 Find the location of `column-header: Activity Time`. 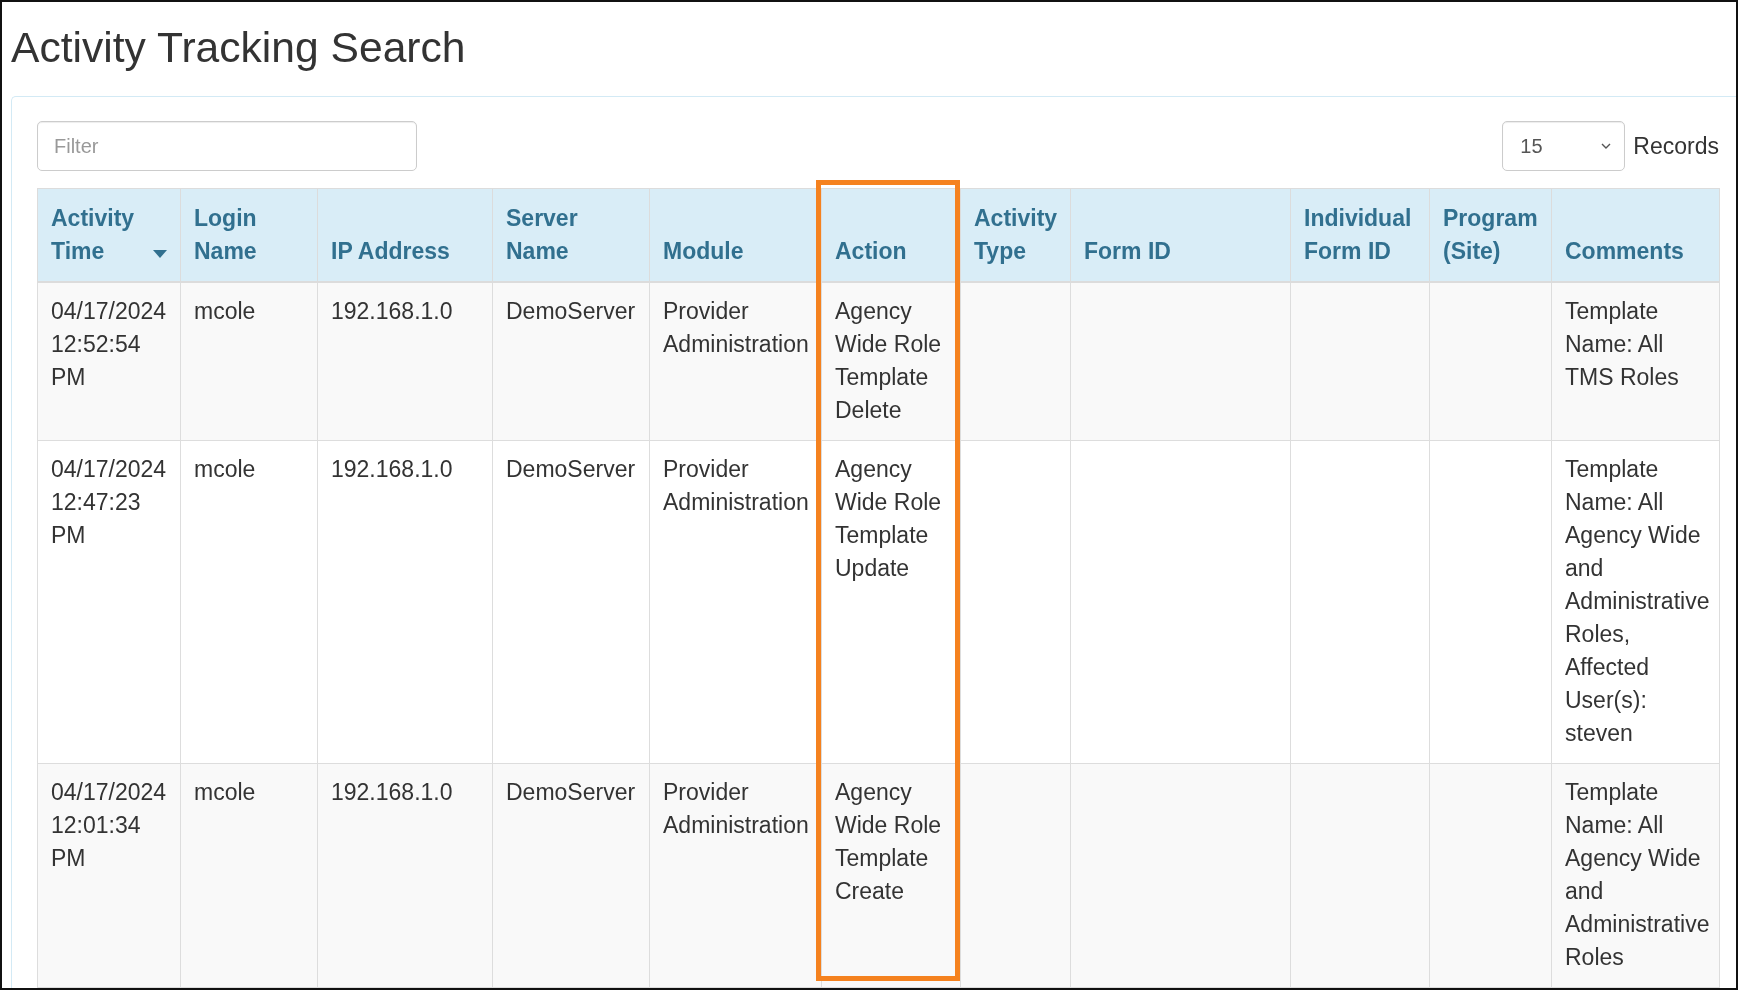

column-header: Activity Time is located at coordinates (109, 235).